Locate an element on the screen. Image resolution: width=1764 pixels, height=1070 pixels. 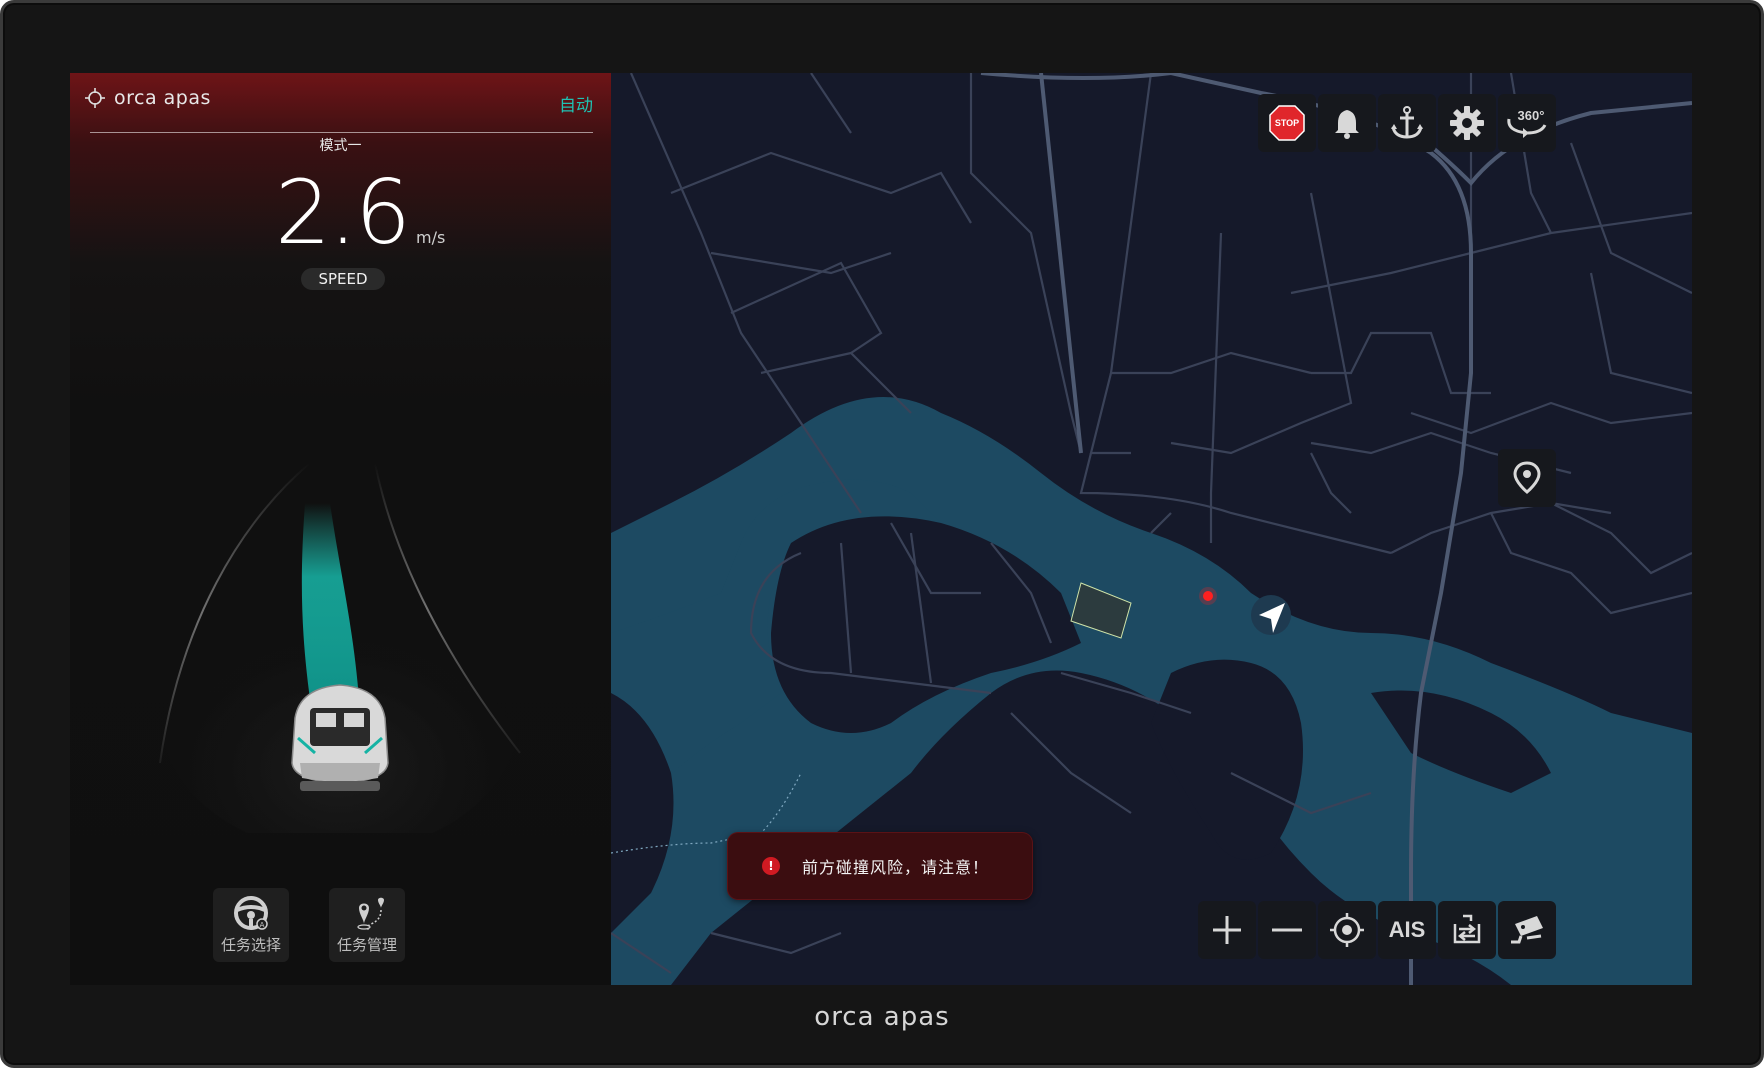
rotate-360-text: 360° is located at coordinates (1531, 115).